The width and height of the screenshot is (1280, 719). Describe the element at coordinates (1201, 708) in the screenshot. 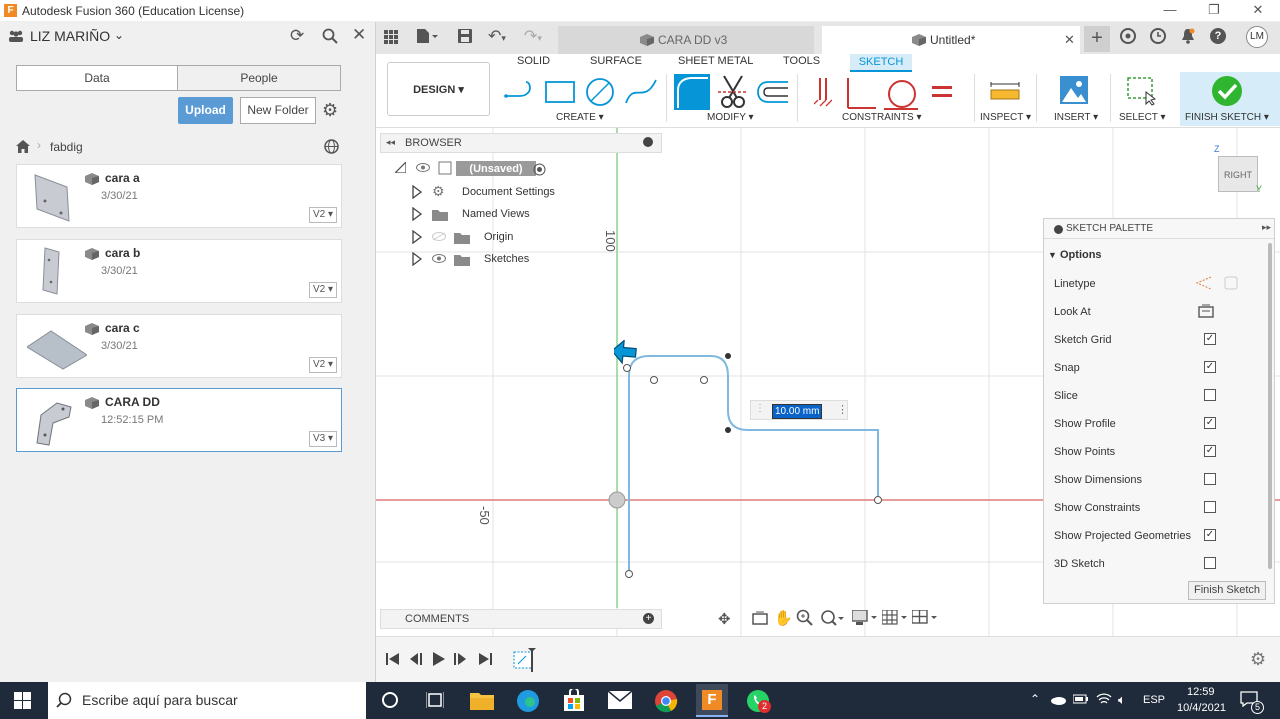

I see `clock-date: 10/4/2021` at that location.